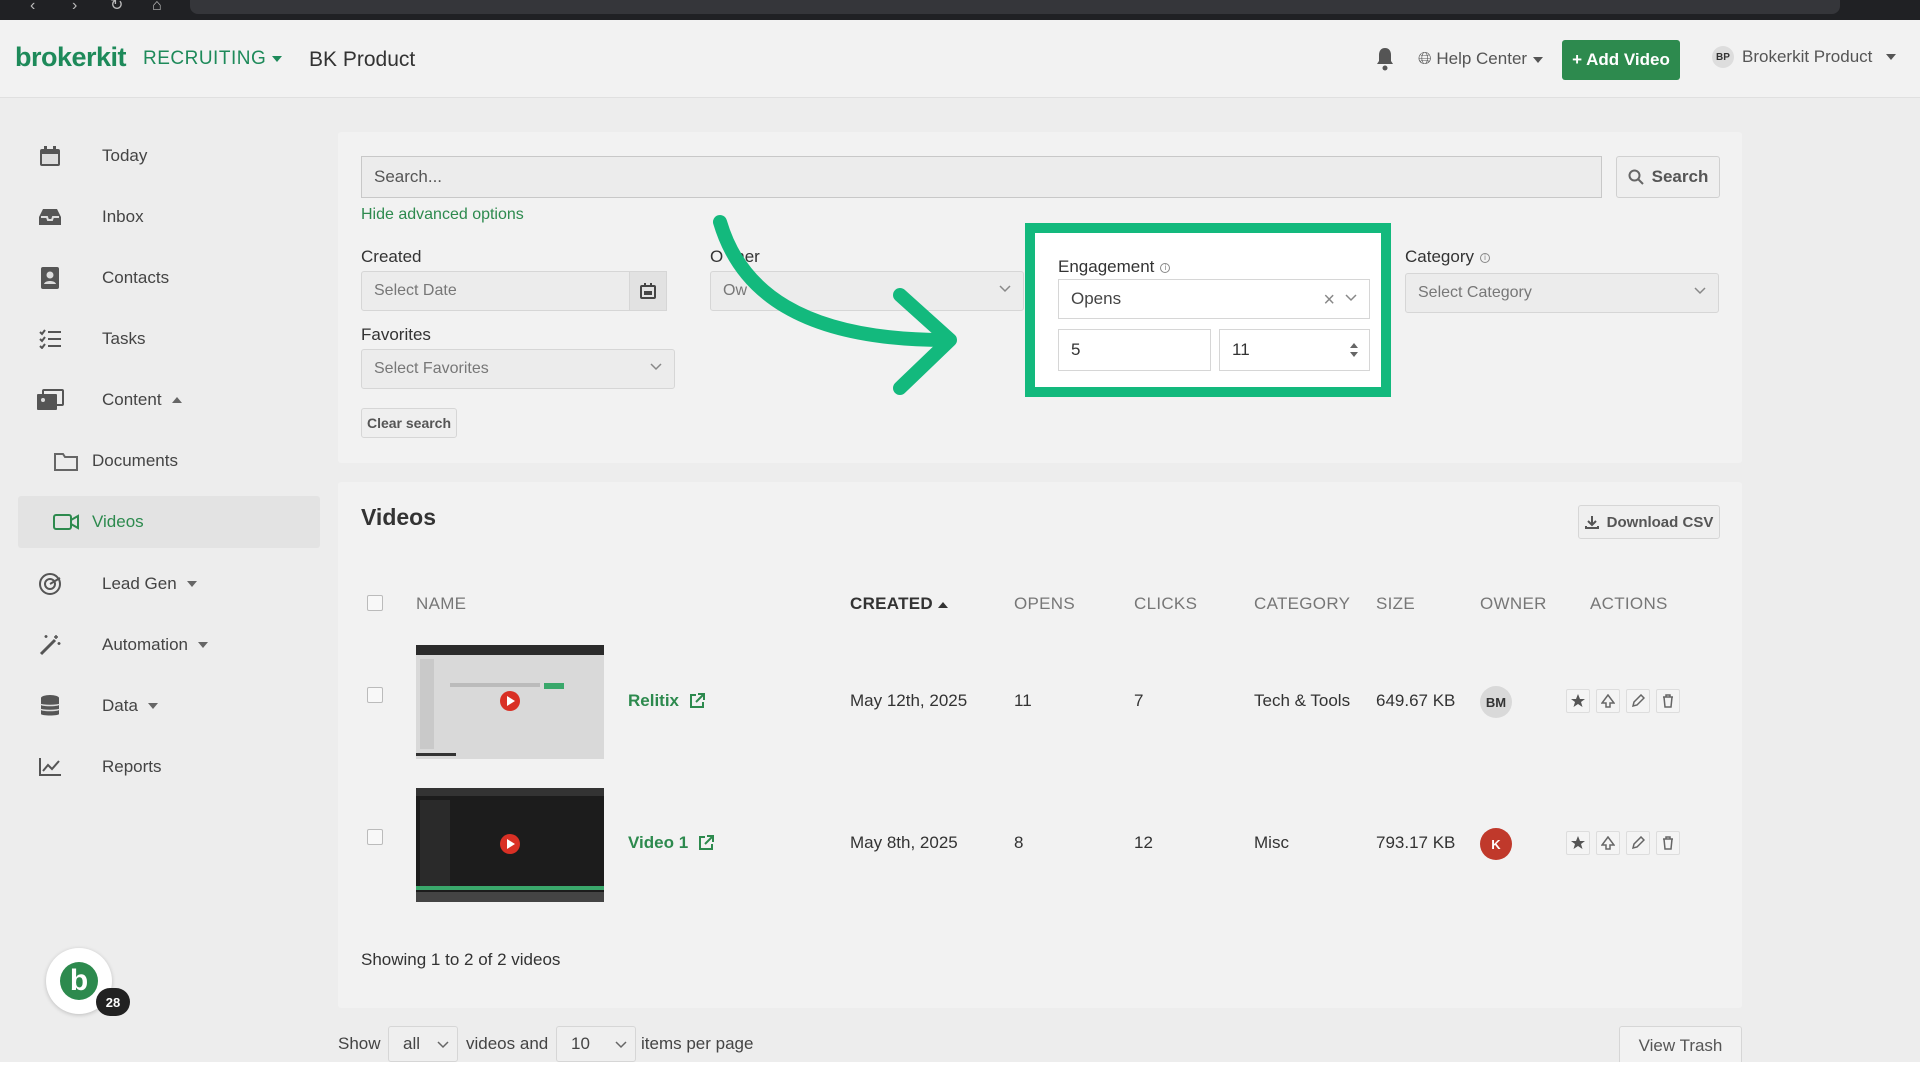  Describe the element at coordinates (169, 645) in the screenshot. I see `sidebar-item-automation: Automation` at that location.